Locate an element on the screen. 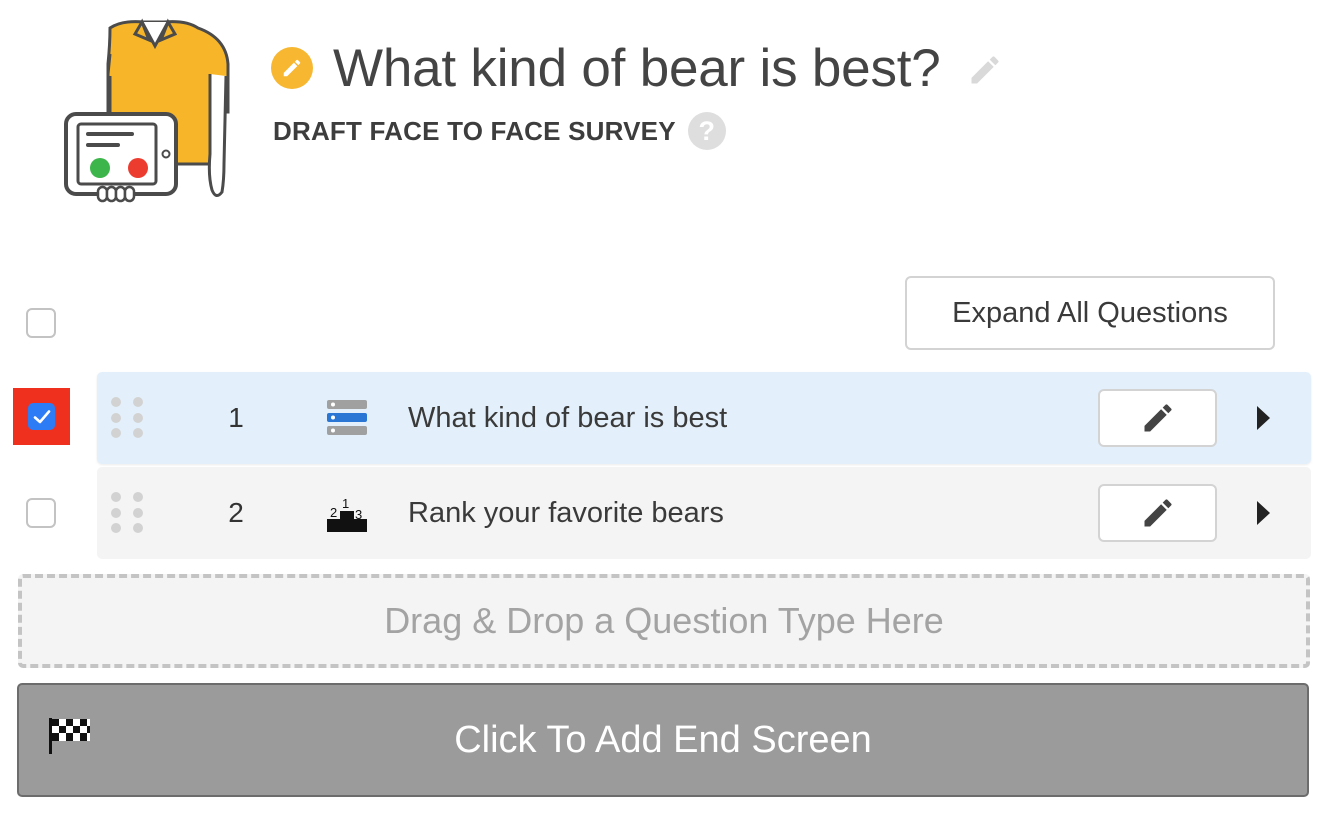 This screenshot has width=1330, height=818. checkered-flag-icon is located at coordinates (69, 736).